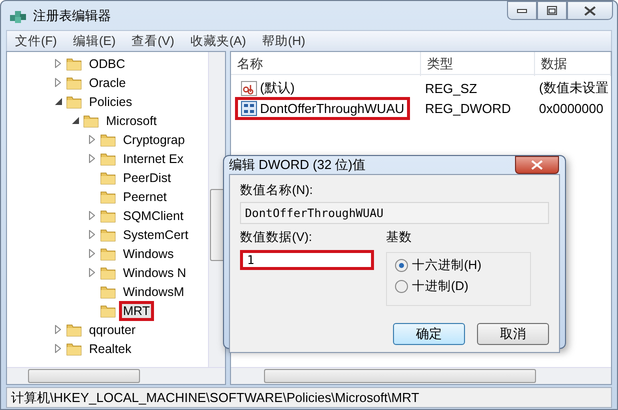 The width and height of the screenshot is (618, 410). I want to click on base-radio: 十进制(D), so click(458, 286).